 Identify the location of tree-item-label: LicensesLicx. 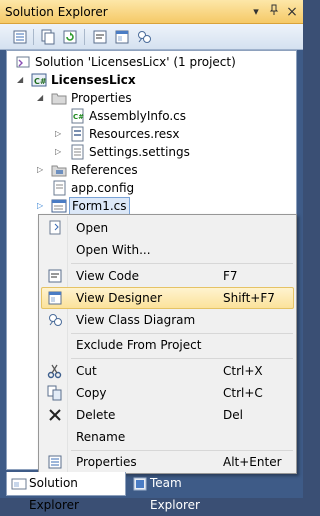
(93, 80).